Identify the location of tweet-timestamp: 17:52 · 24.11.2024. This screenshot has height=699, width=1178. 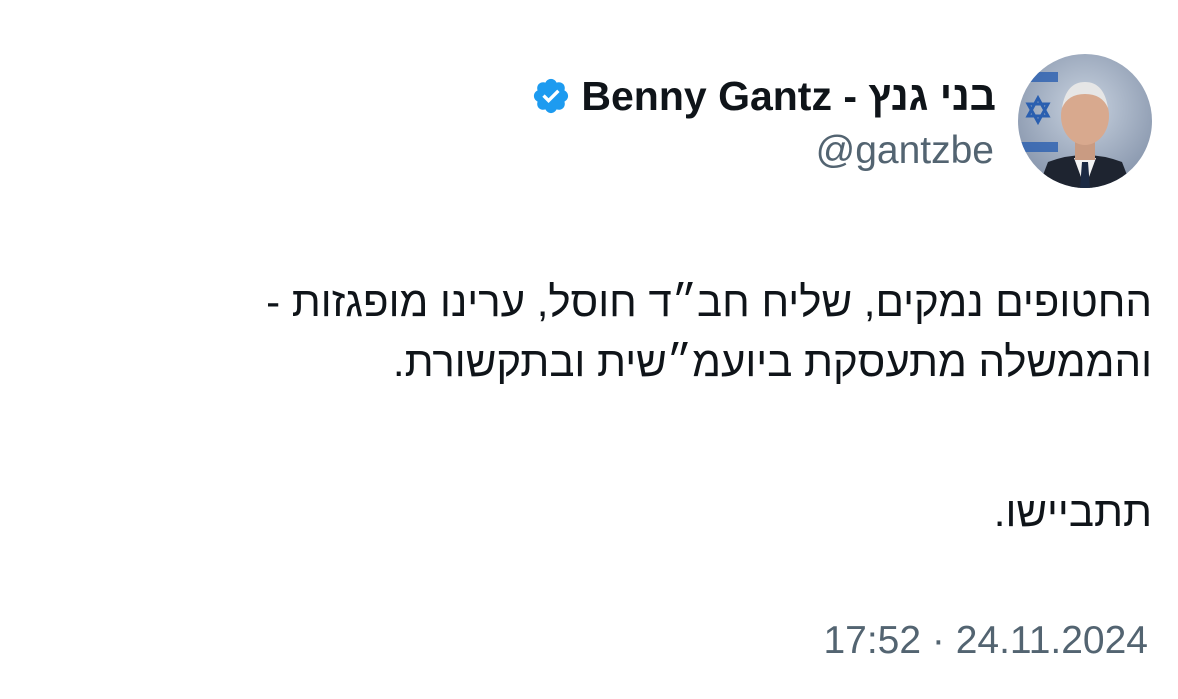
(985, 641).